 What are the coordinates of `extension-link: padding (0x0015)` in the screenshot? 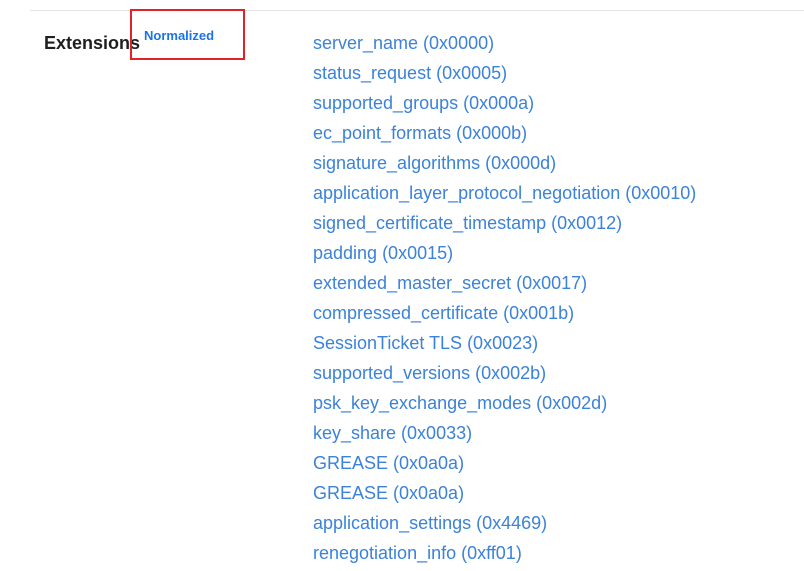 It's located at (504, 254).